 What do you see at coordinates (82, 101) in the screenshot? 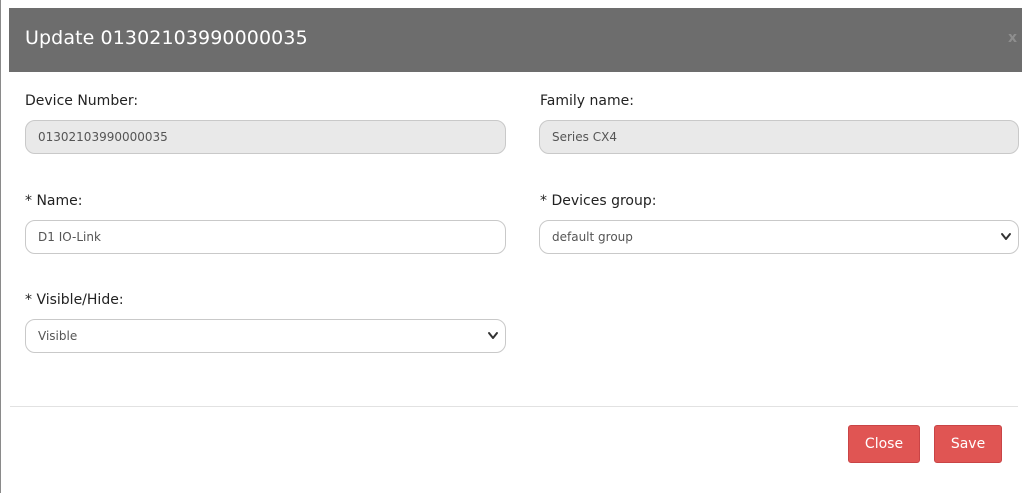
I see `device-number-label: Device Number:` at bounding box center [82, 101].